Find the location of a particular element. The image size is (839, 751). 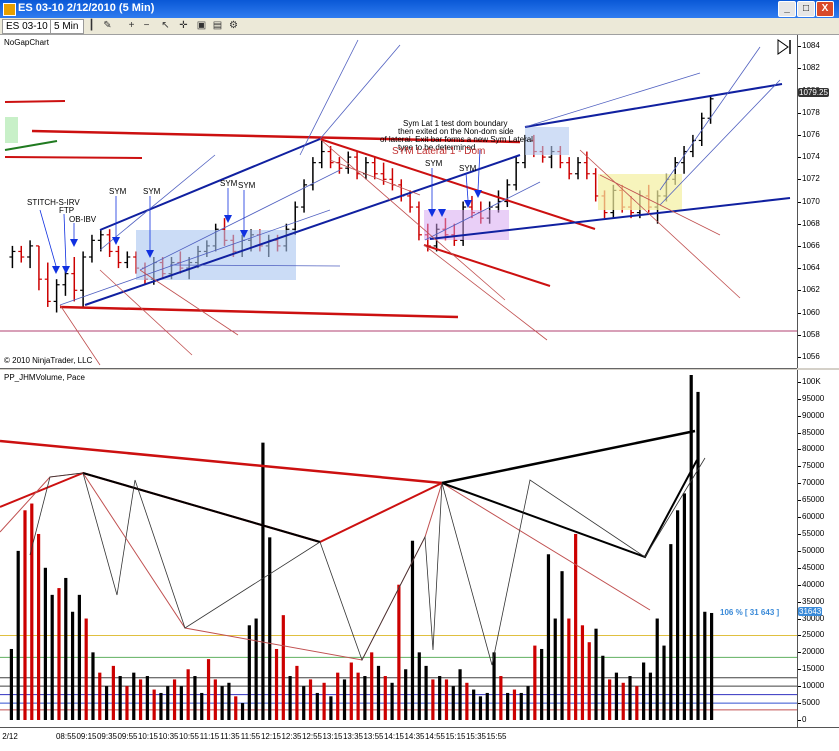

obibv-annotation: OB-IBV is located at coordinates (83, 219).